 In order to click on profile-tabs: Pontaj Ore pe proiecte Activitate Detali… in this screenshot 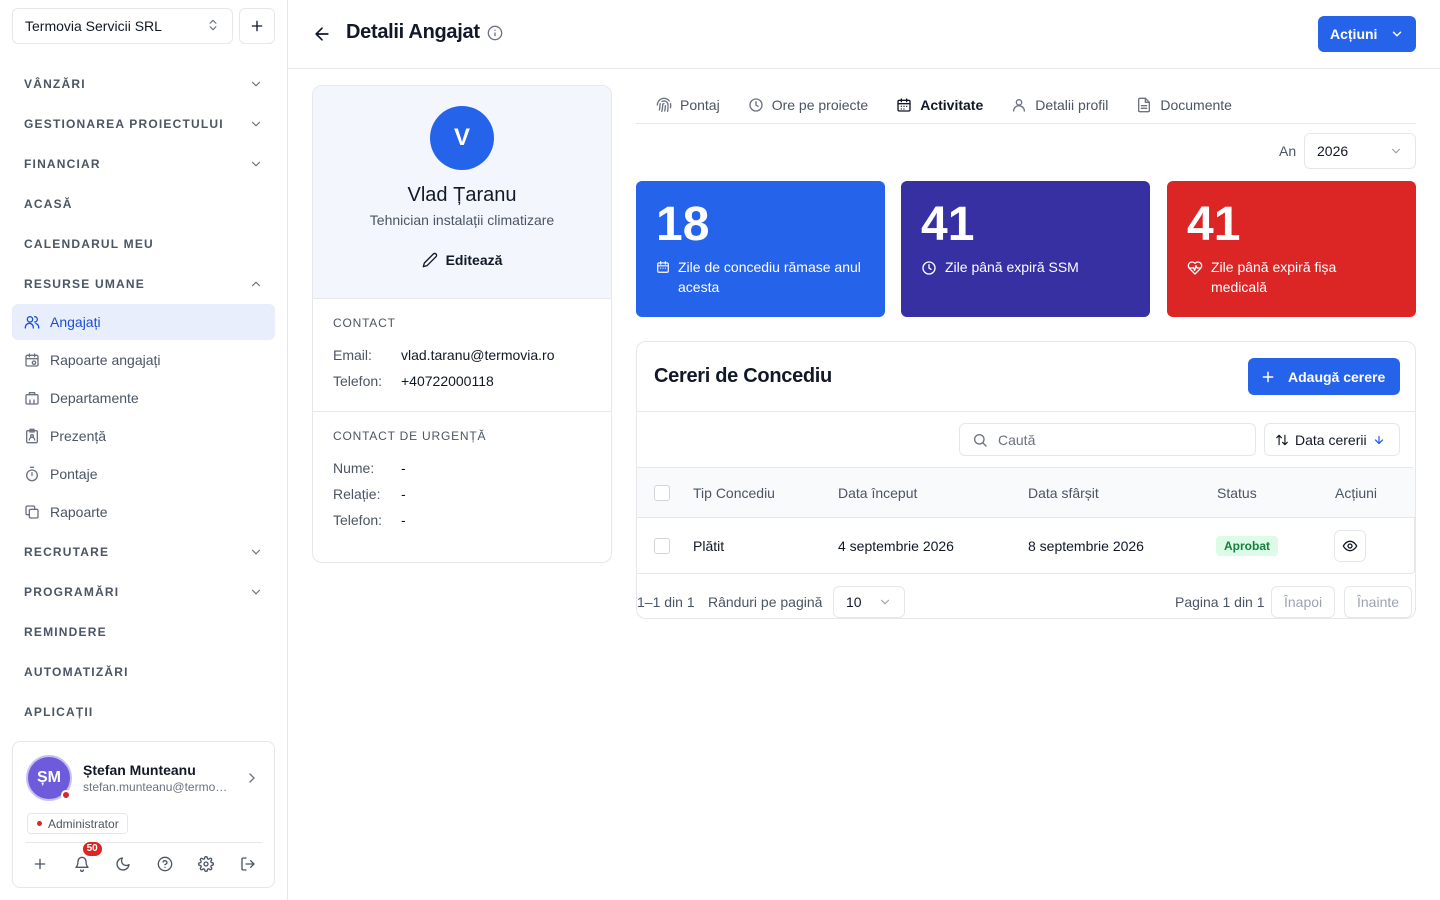, I will do `click(1026, 105)`.